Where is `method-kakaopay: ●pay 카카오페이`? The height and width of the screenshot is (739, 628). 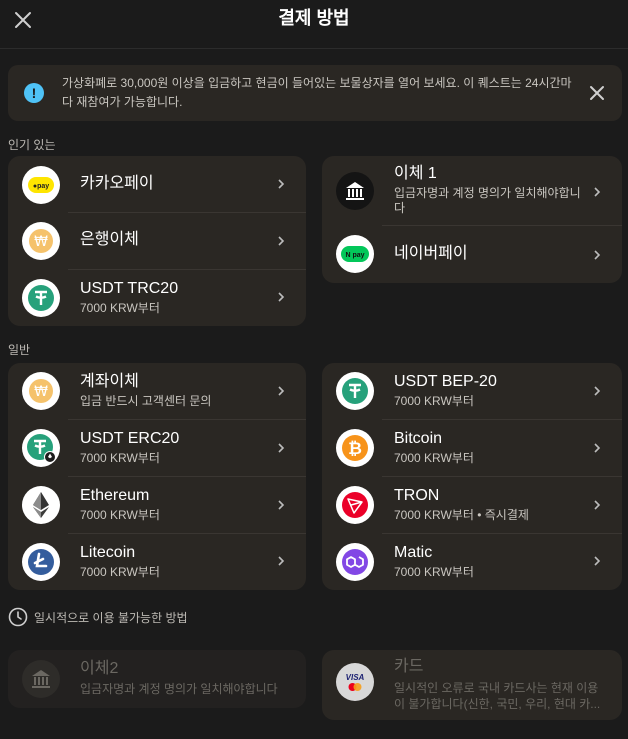 method-kakaopay: ●pay 카카오페이 is located at coordinates (157, 184).